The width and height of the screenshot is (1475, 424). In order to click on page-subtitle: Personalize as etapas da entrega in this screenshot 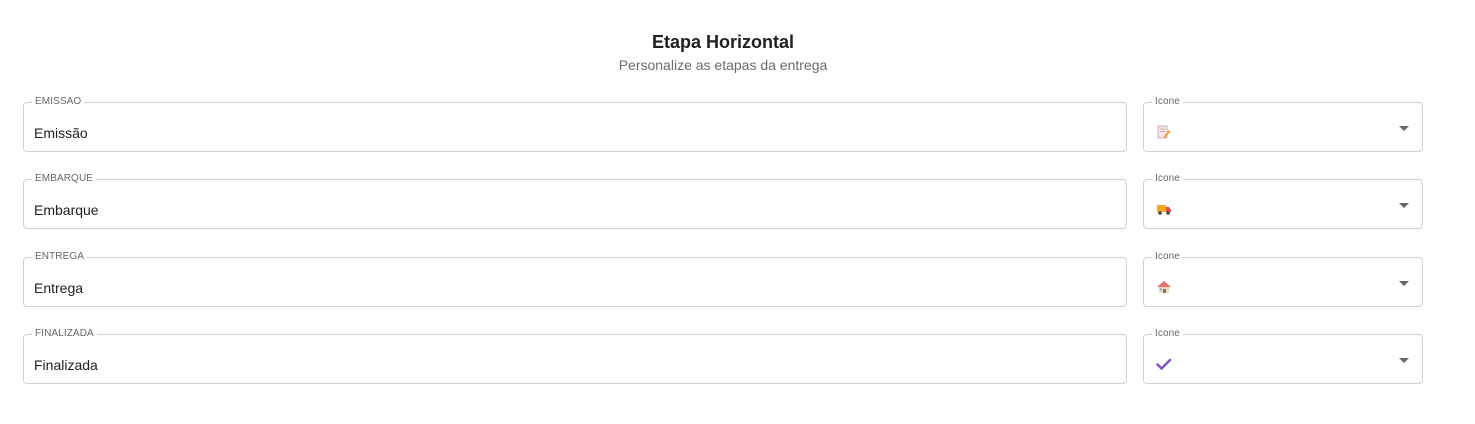, I will do `click(723, 65)`.